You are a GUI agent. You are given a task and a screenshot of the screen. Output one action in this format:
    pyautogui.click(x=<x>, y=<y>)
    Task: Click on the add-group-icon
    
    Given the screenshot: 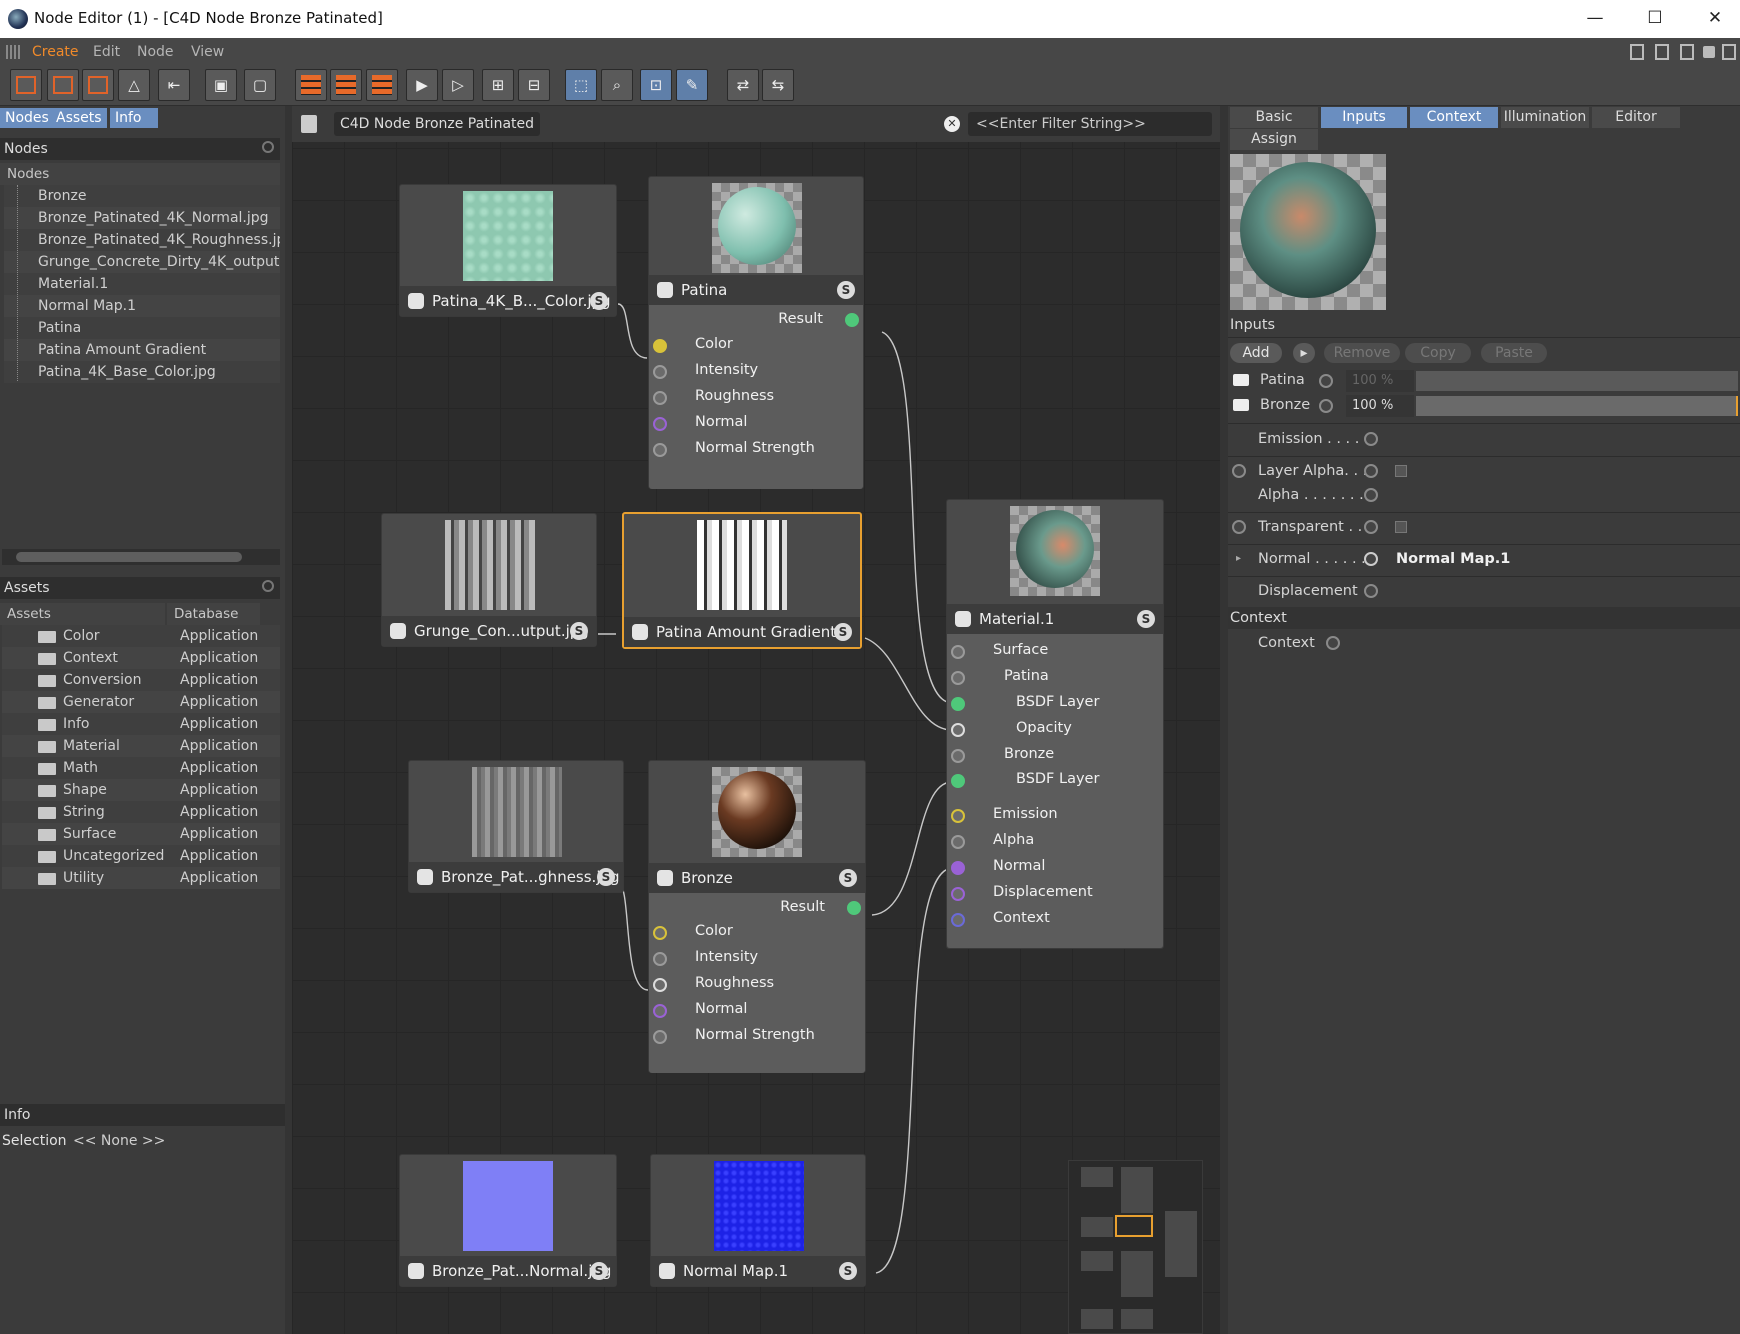 What is the action you would take?
    pyautogui.click(x=63, y=85)
    